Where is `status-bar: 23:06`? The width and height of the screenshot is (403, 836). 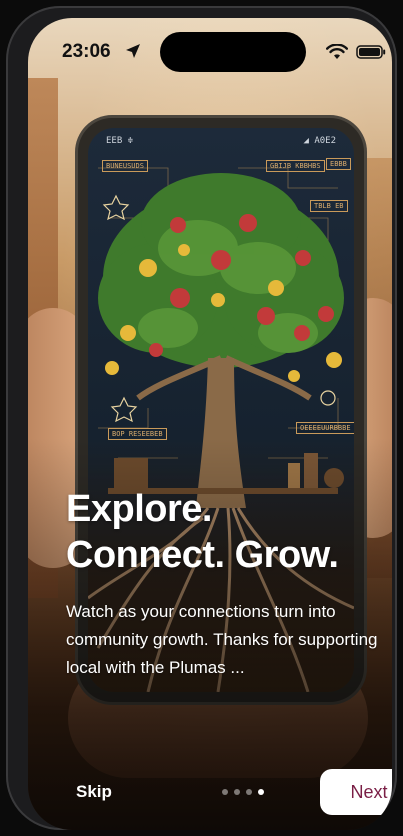
status-bar: 23:06 is located at coordinates (210, 48).